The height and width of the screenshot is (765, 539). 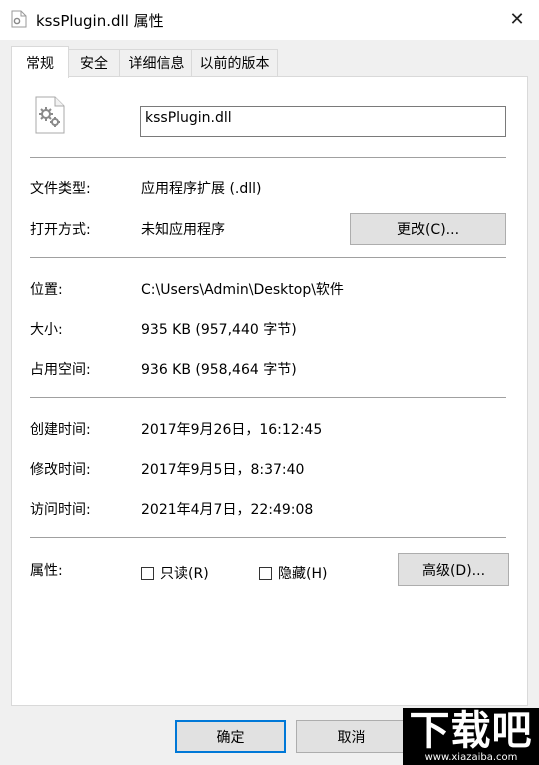 I want to click on tab-label: 以前的版本, so click(x=234, y=64).